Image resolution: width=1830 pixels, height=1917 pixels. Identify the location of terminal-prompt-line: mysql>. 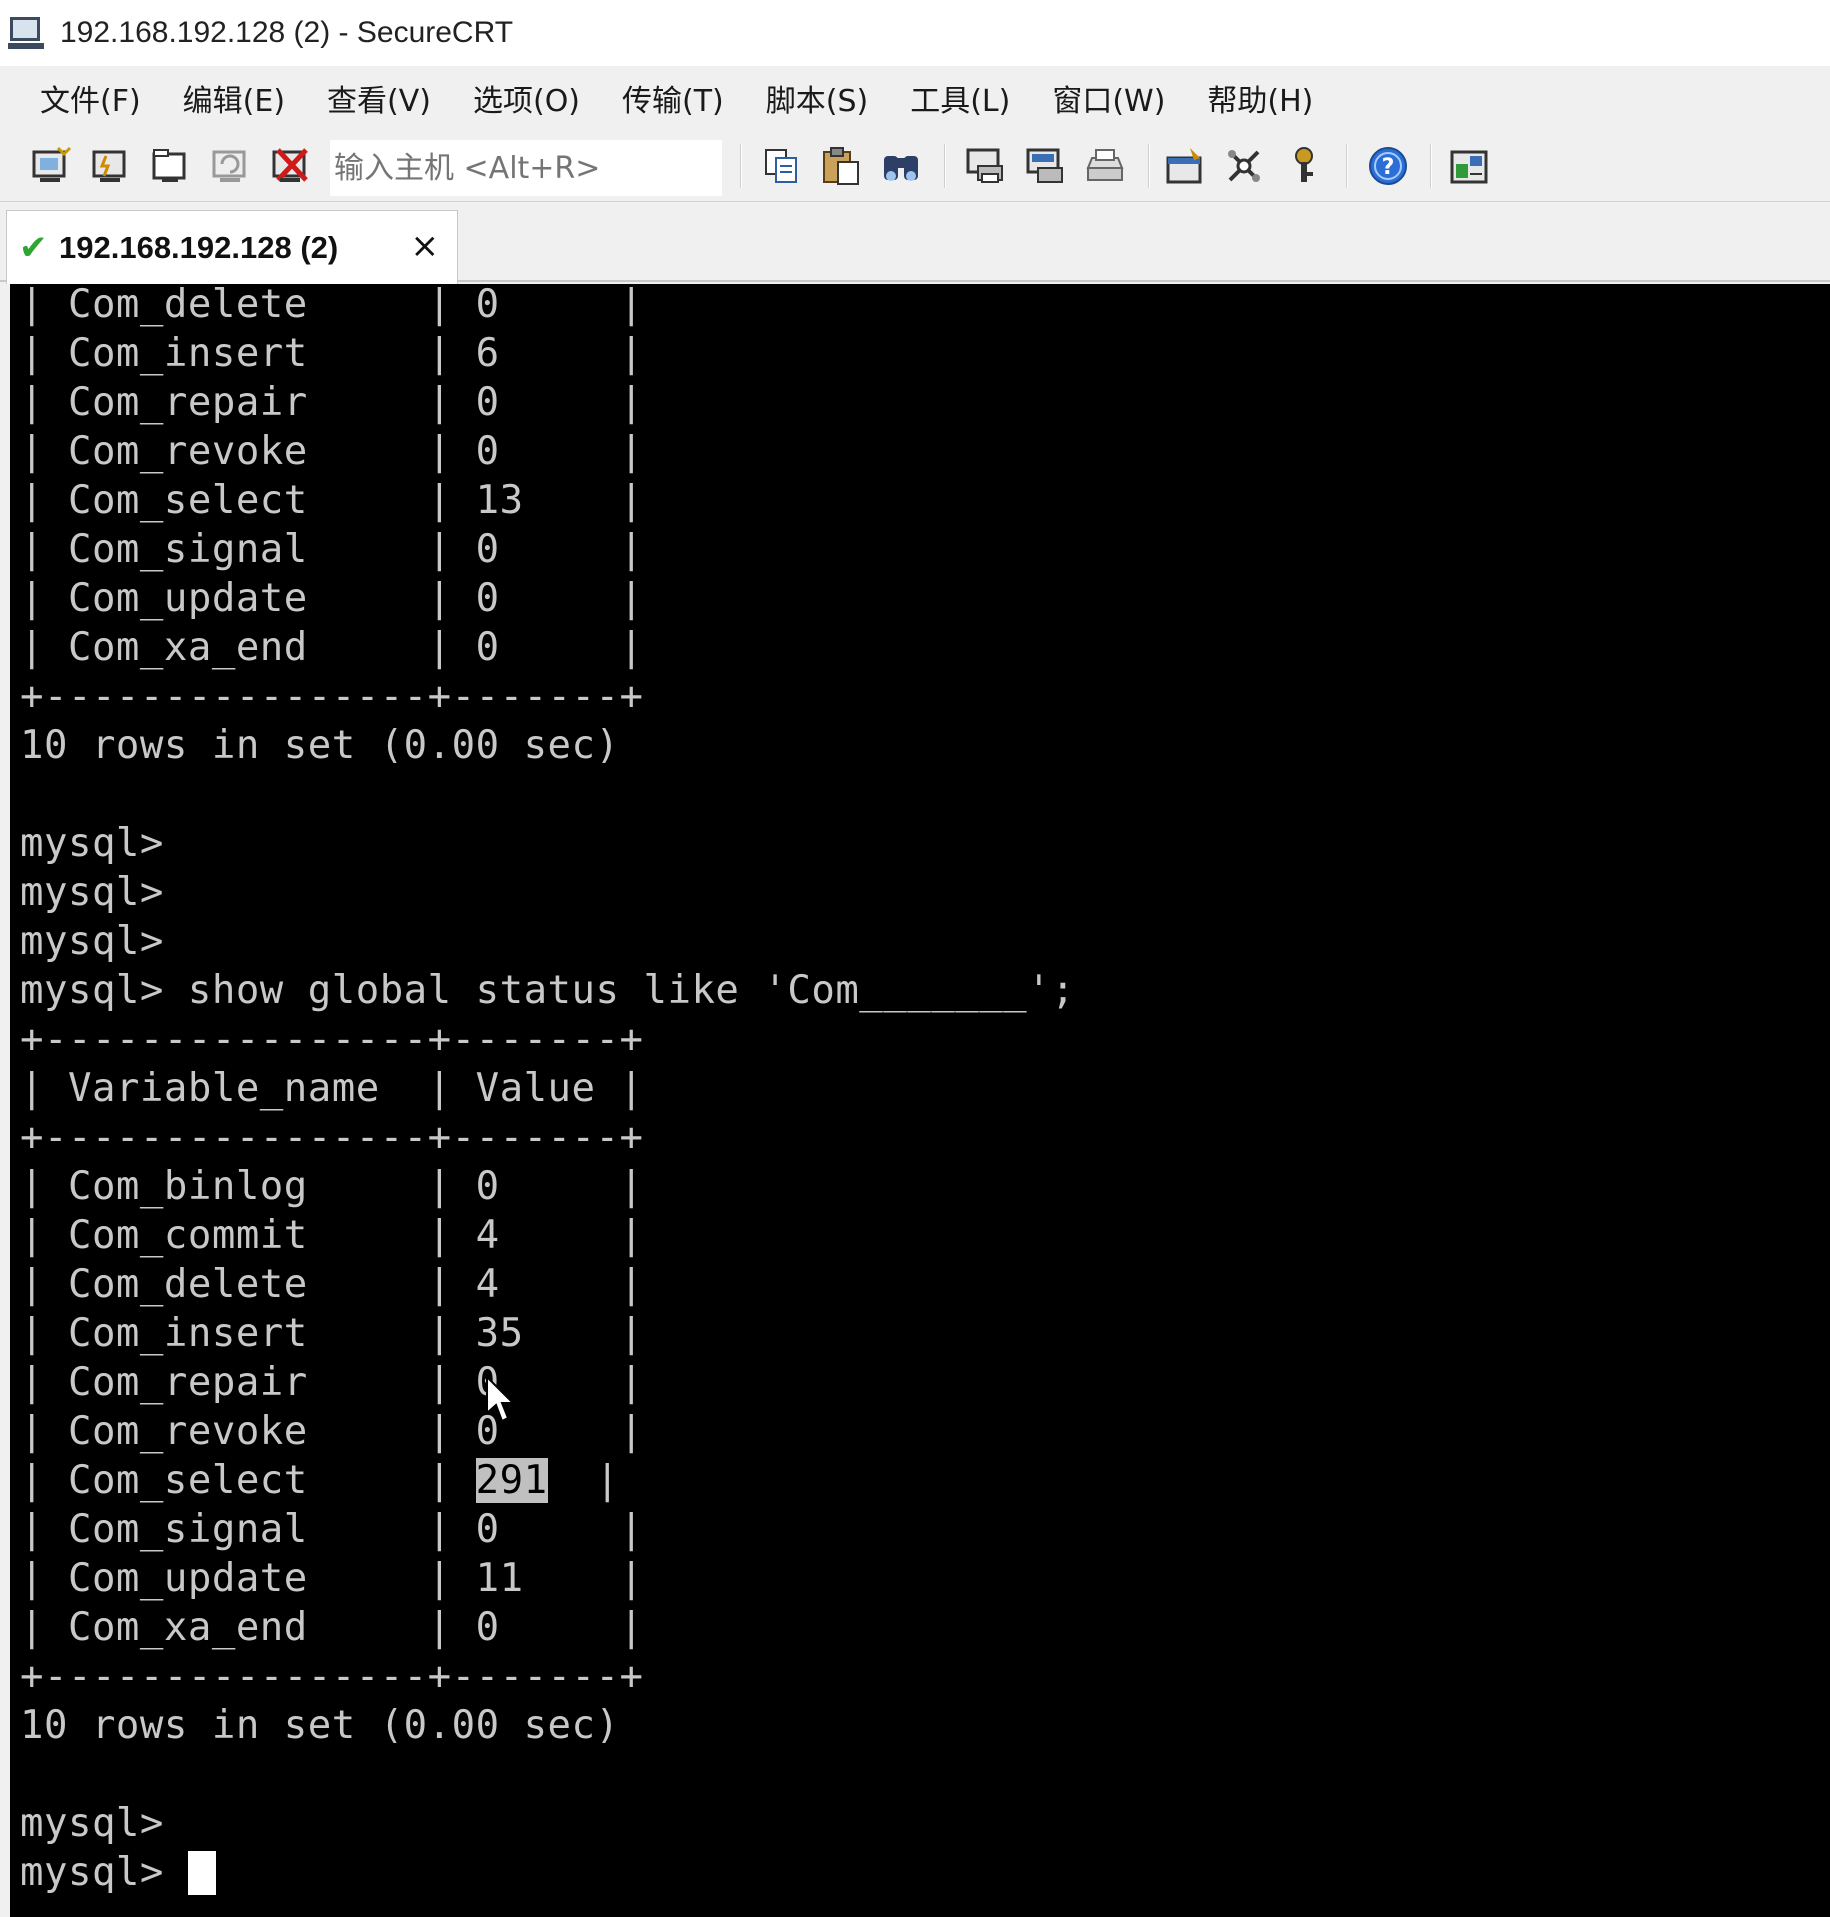
(118, 1873).